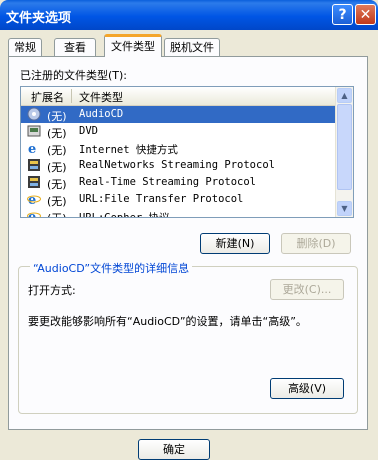  What do you see at coordinates (174, 449) in the screenshot?
I see `ok-button: 确定` at bounding box center [174, 449].